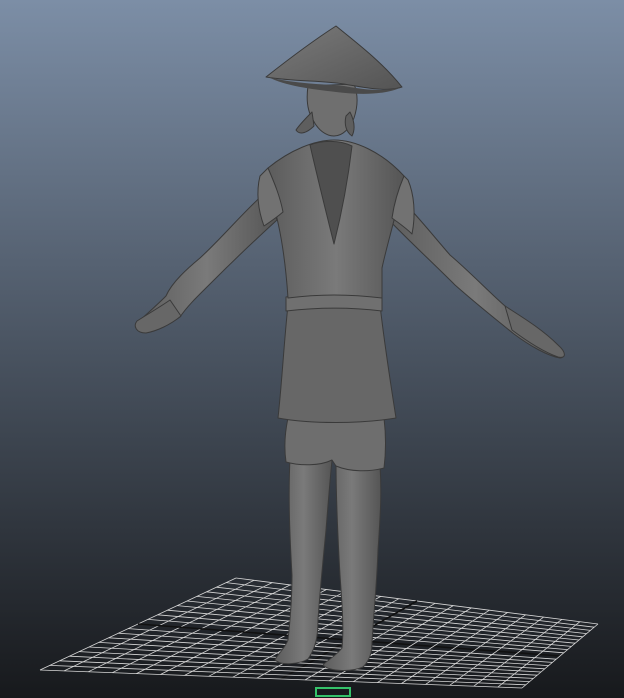 This screenshot has width=624, height=698. Describe the element at coordinates (335, 444) in the screenshot. I see `shorts` at that location.